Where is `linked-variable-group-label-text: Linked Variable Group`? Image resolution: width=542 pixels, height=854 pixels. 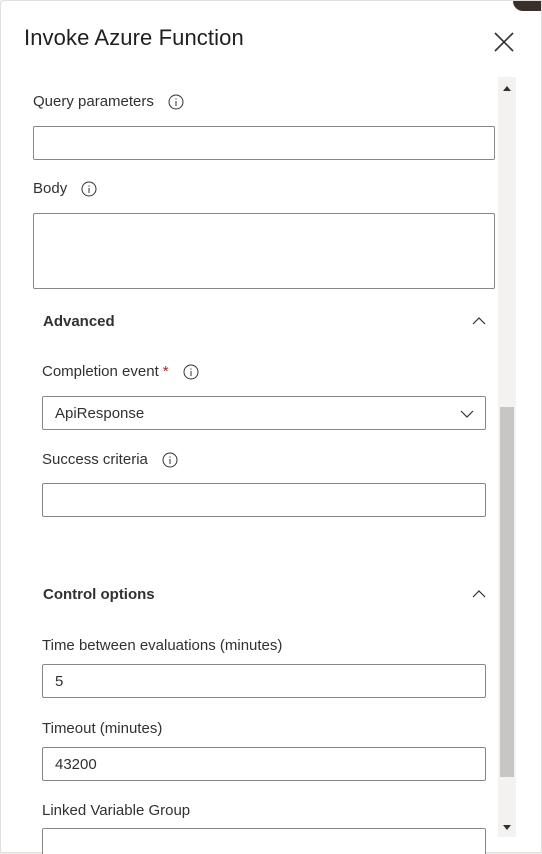 linked-variable-group-label-text: Linked Variable Group is located at coordinates (116, 810).